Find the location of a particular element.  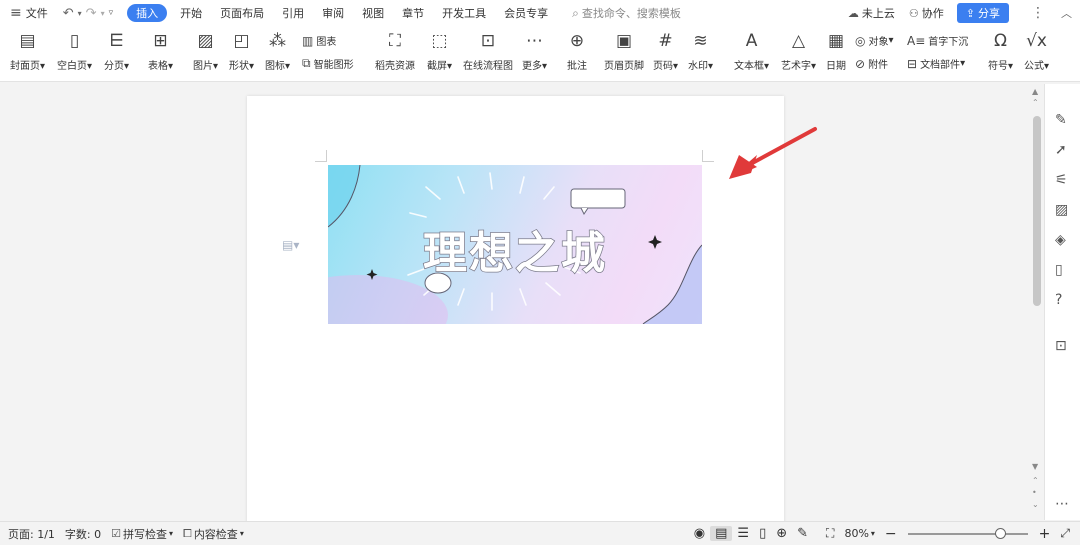

quick-access-dropdown-icon: ▿ is located at coordinates (111, 13).